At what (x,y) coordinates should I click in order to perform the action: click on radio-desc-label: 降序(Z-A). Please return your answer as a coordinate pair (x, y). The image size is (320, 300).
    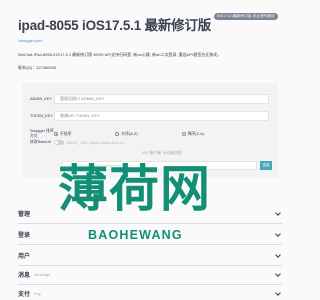
    Looking at the image, I should click on (195, 133).